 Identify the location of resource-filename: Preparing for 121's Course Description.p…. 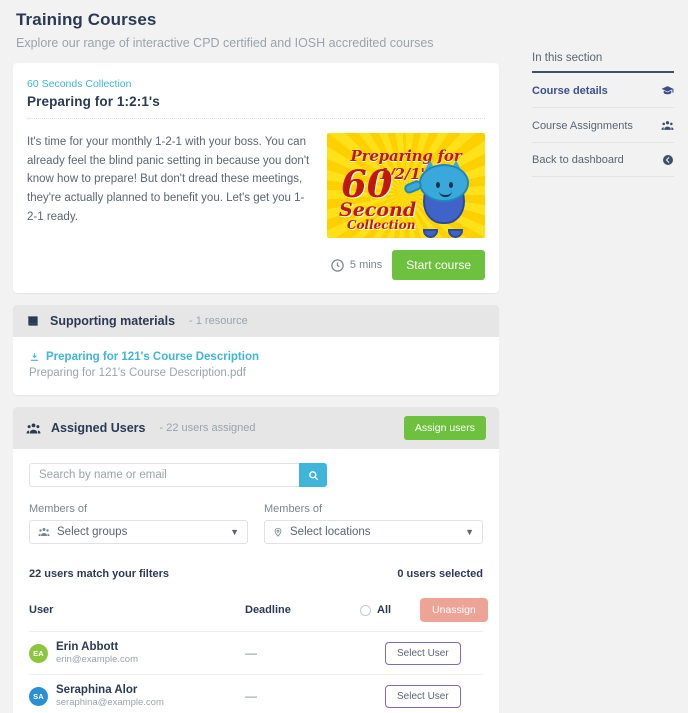
(137, 373).